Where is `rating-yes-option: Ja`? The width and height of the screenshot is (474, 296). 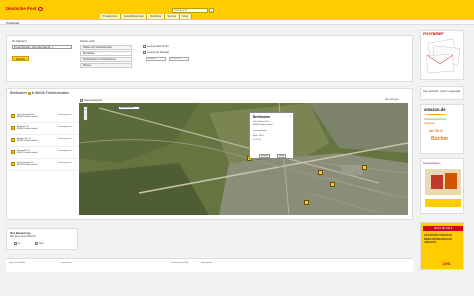
rating-yes-option: Ja is located at coordinates (17, 243).